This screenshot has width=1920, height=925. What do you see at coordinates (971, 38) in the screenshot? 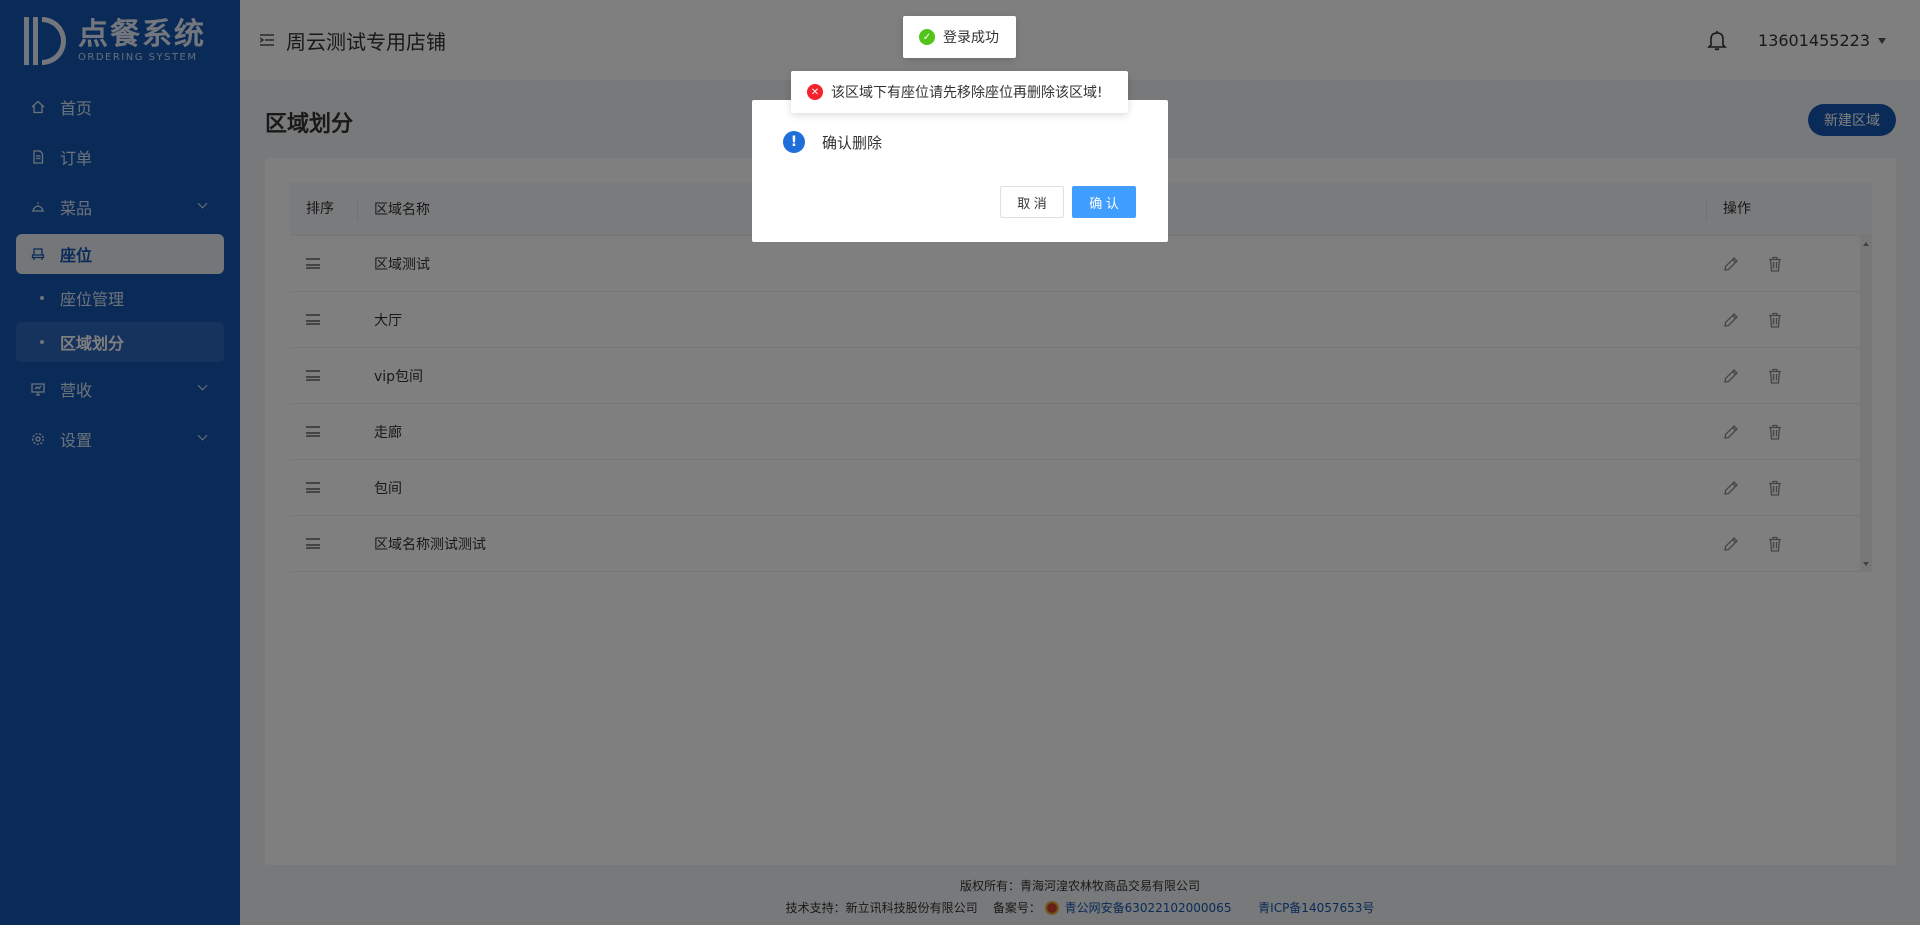
I see `success-toast-text: 登录成功` at bounding box center [971, 38].